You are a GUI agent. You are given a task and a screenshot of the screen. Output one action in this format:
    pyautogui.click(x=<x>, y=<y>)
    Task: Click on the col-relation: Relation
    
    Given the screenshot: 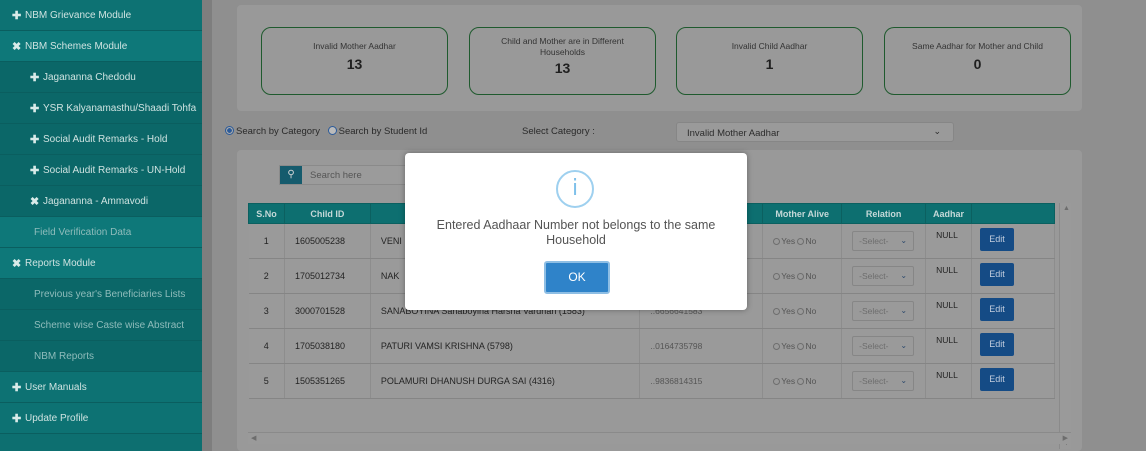 What is the action you would take?
    pyautogui.click(x=884, y=213)
    